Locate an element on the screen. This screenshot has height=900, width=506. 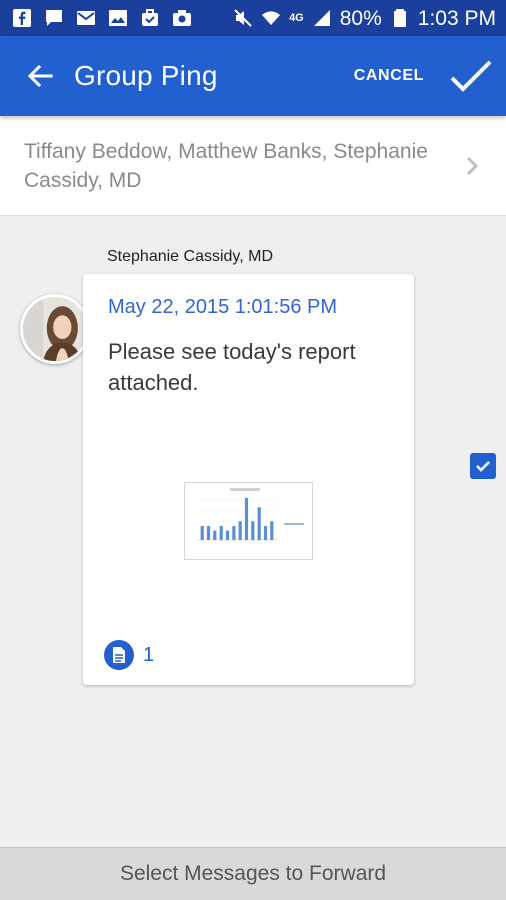
thumb-legend is located at coordinates (294, 524).